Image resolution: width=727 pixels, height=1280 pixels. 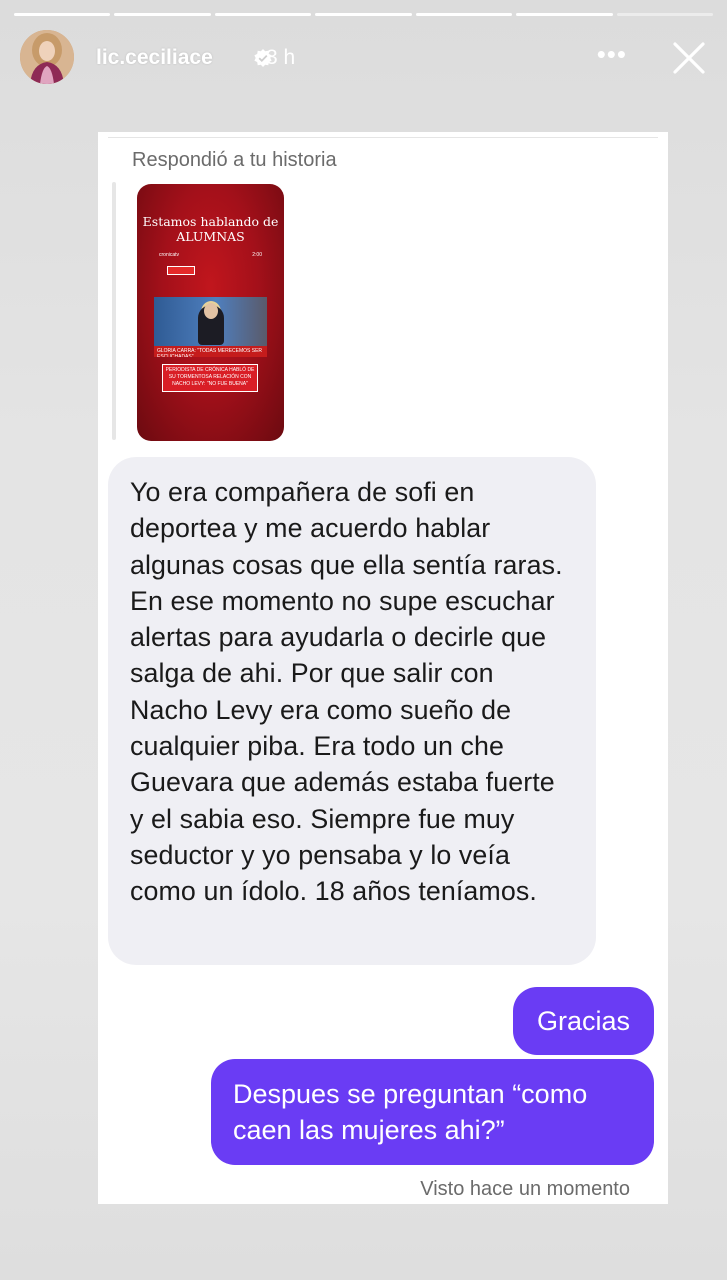 I want to click on close-icon, so click(x=689, y=58).